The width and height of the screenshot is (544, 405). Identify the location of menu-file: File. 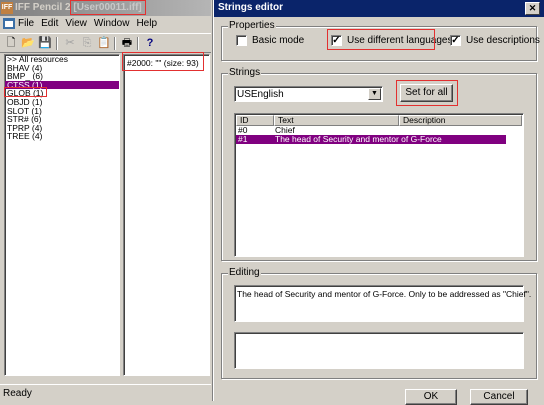
(26, 23).